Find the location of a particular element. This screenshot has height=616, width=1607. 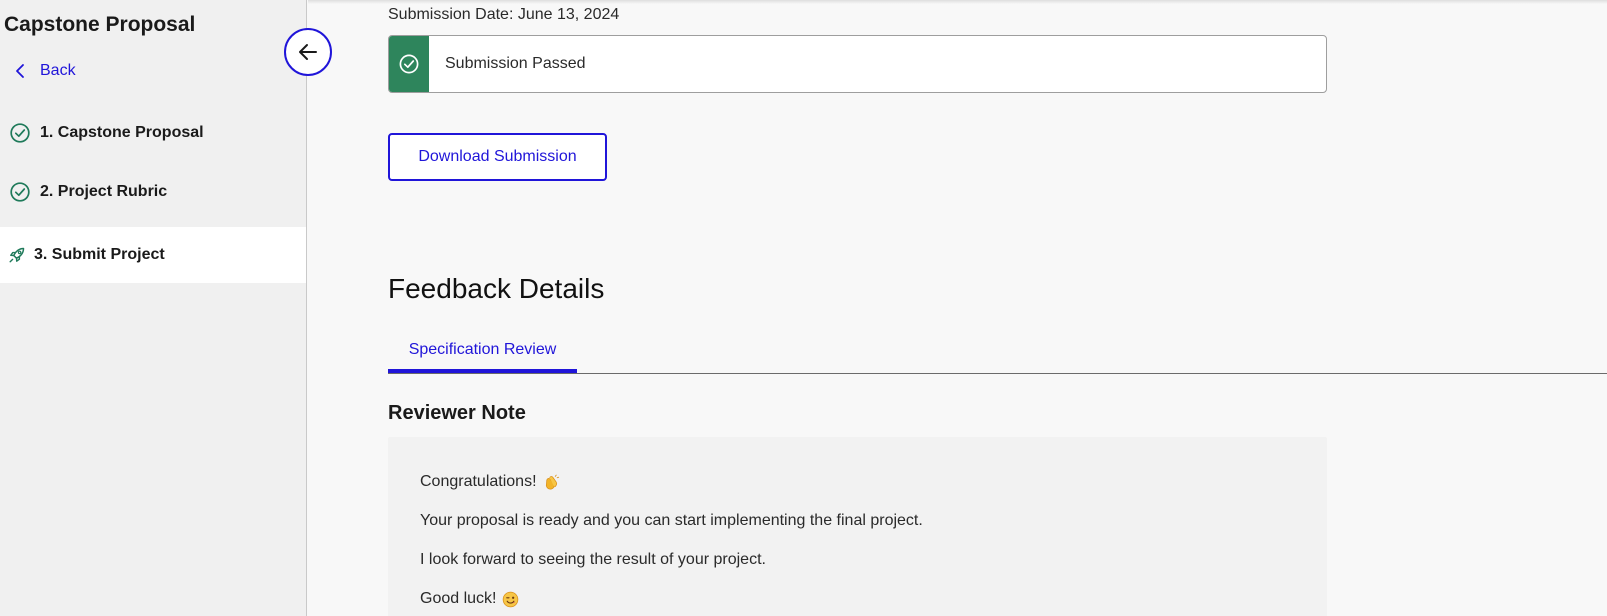

tab-specification-review: Specification Review is located at coordinates (482, 354).